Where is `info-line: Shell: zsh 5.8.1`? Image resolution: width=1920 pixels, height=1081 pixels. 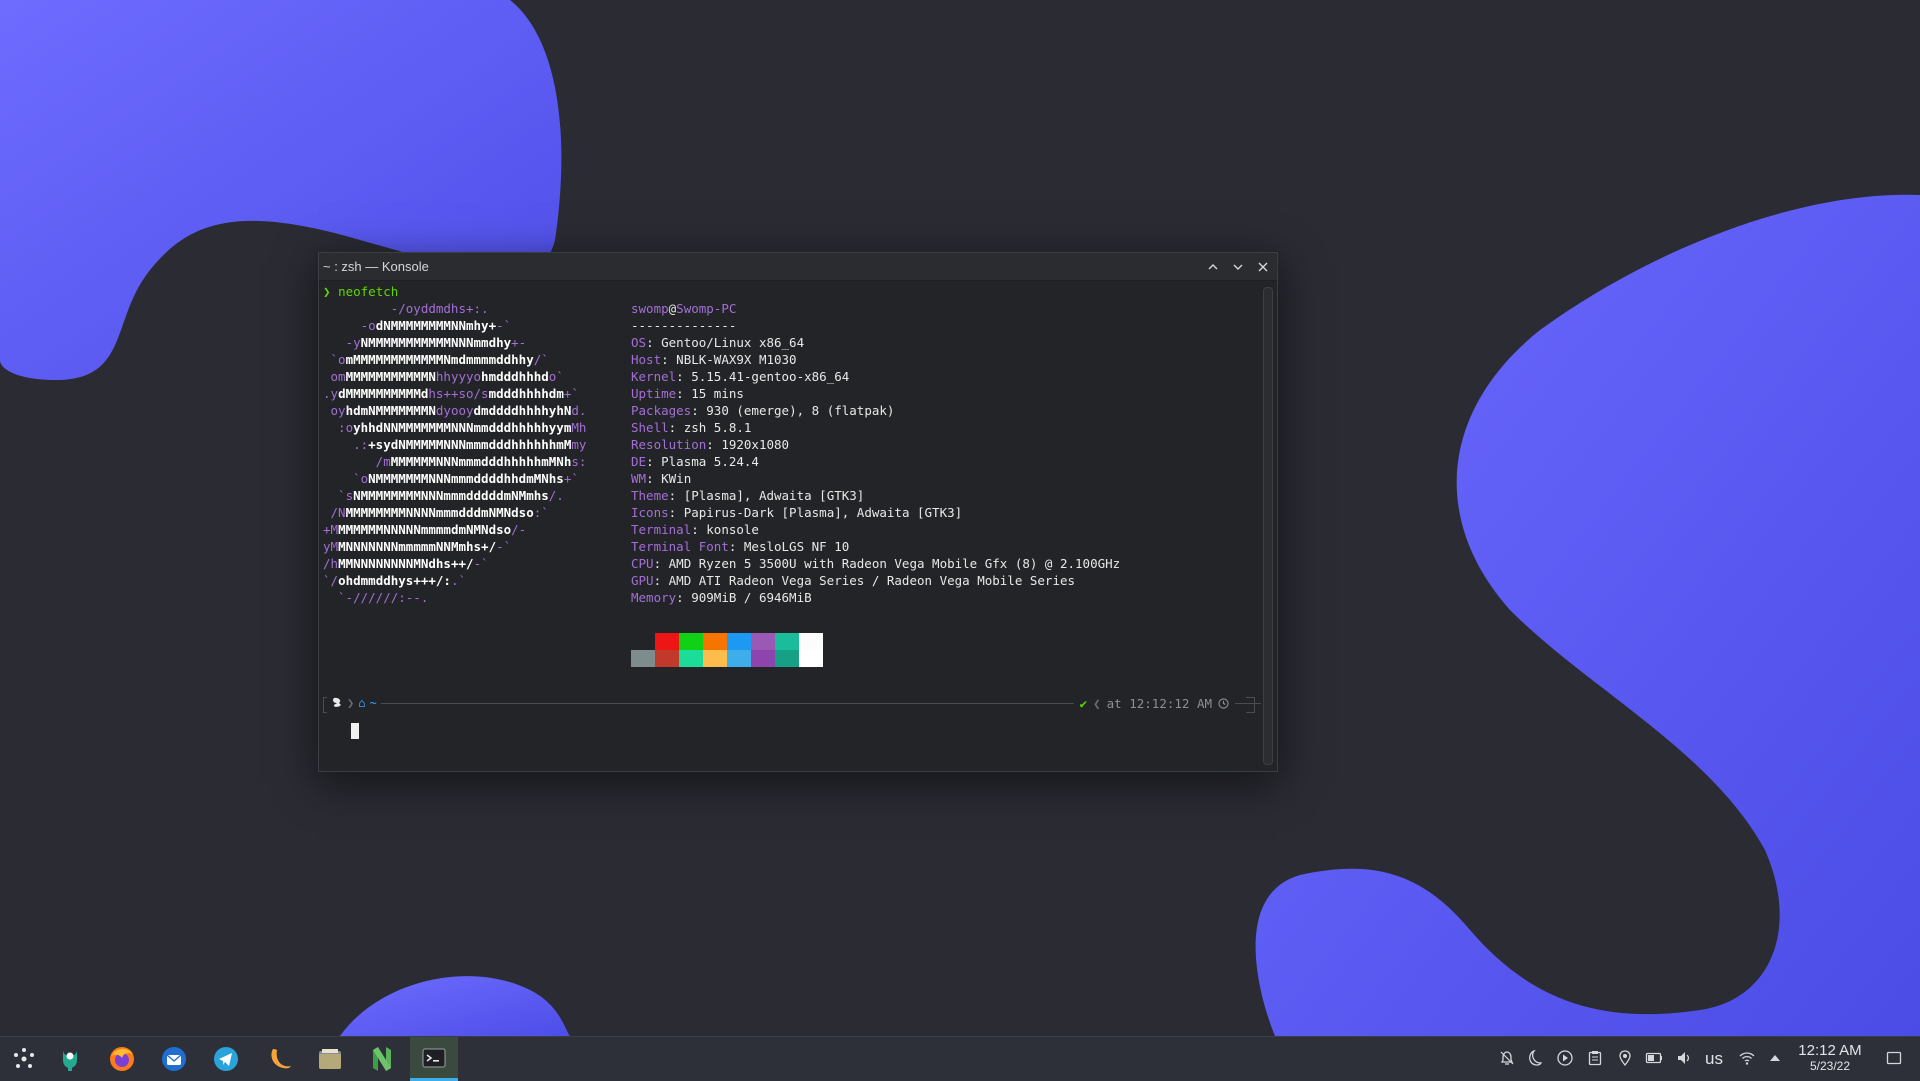
info-line: Shell: zsh 5.8.1 is located at coordinates (691, 427).